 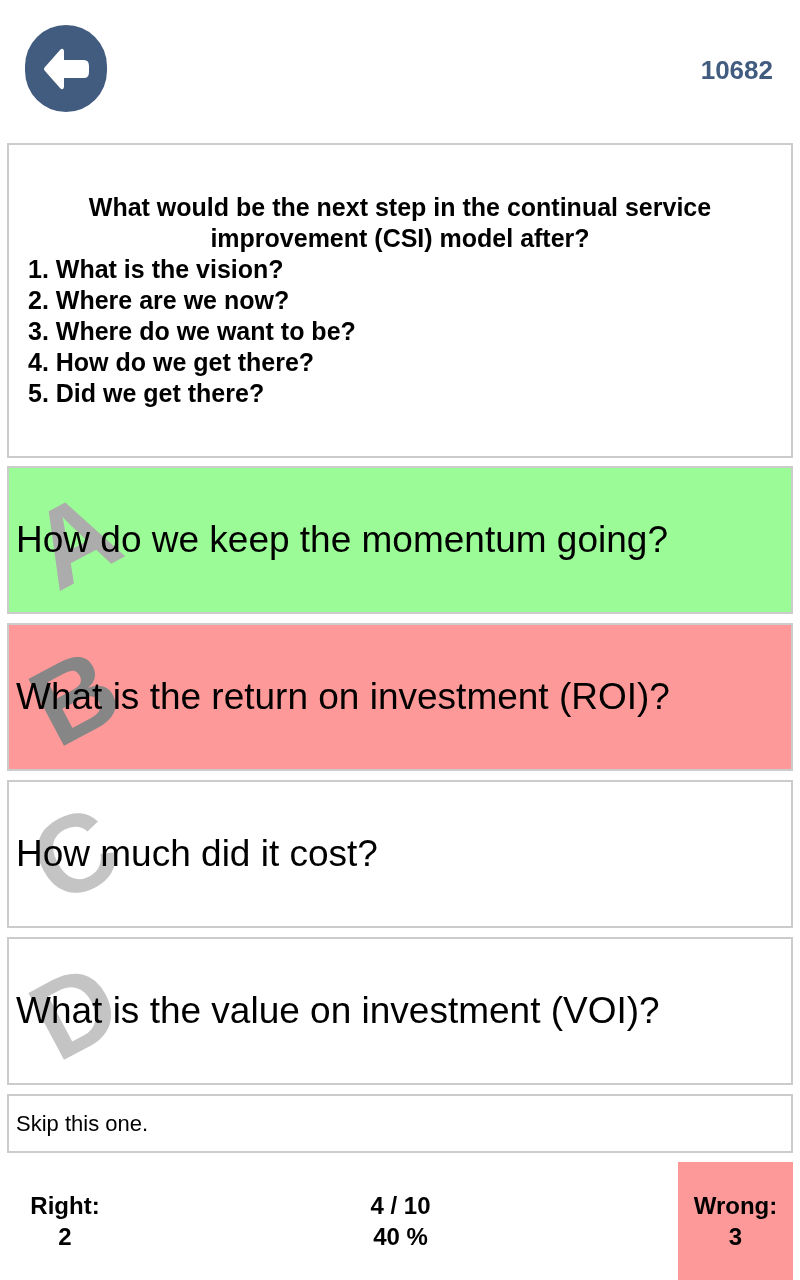 What do you see at coordinates (65, 1206) in the screenshot?
I see `right-answers-label: Right:` at bounding box center [65, 1206].